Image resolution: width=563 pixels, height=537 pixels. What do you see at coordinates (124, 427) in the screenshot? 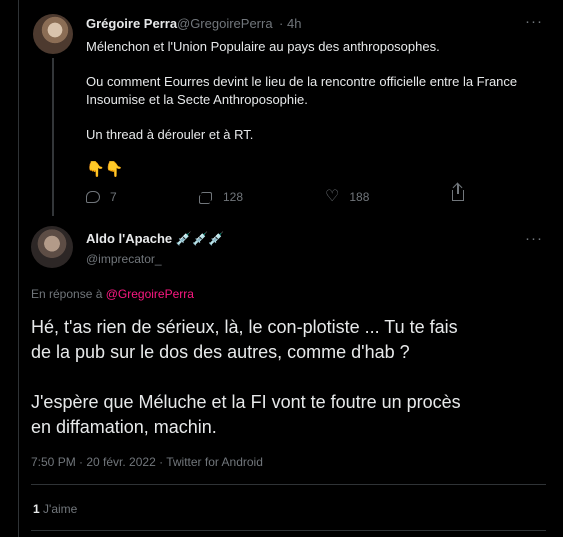
I see `tweet2-text-line-4: en diffamation, machin.` at bounding box center [124, 427].